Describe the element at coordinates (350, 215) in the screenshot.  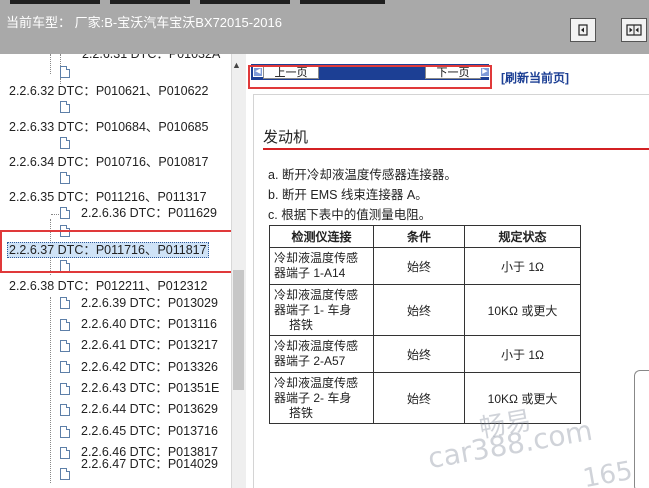
I see `step-c: c. 根据下表中的值测量电阻。` at that location.